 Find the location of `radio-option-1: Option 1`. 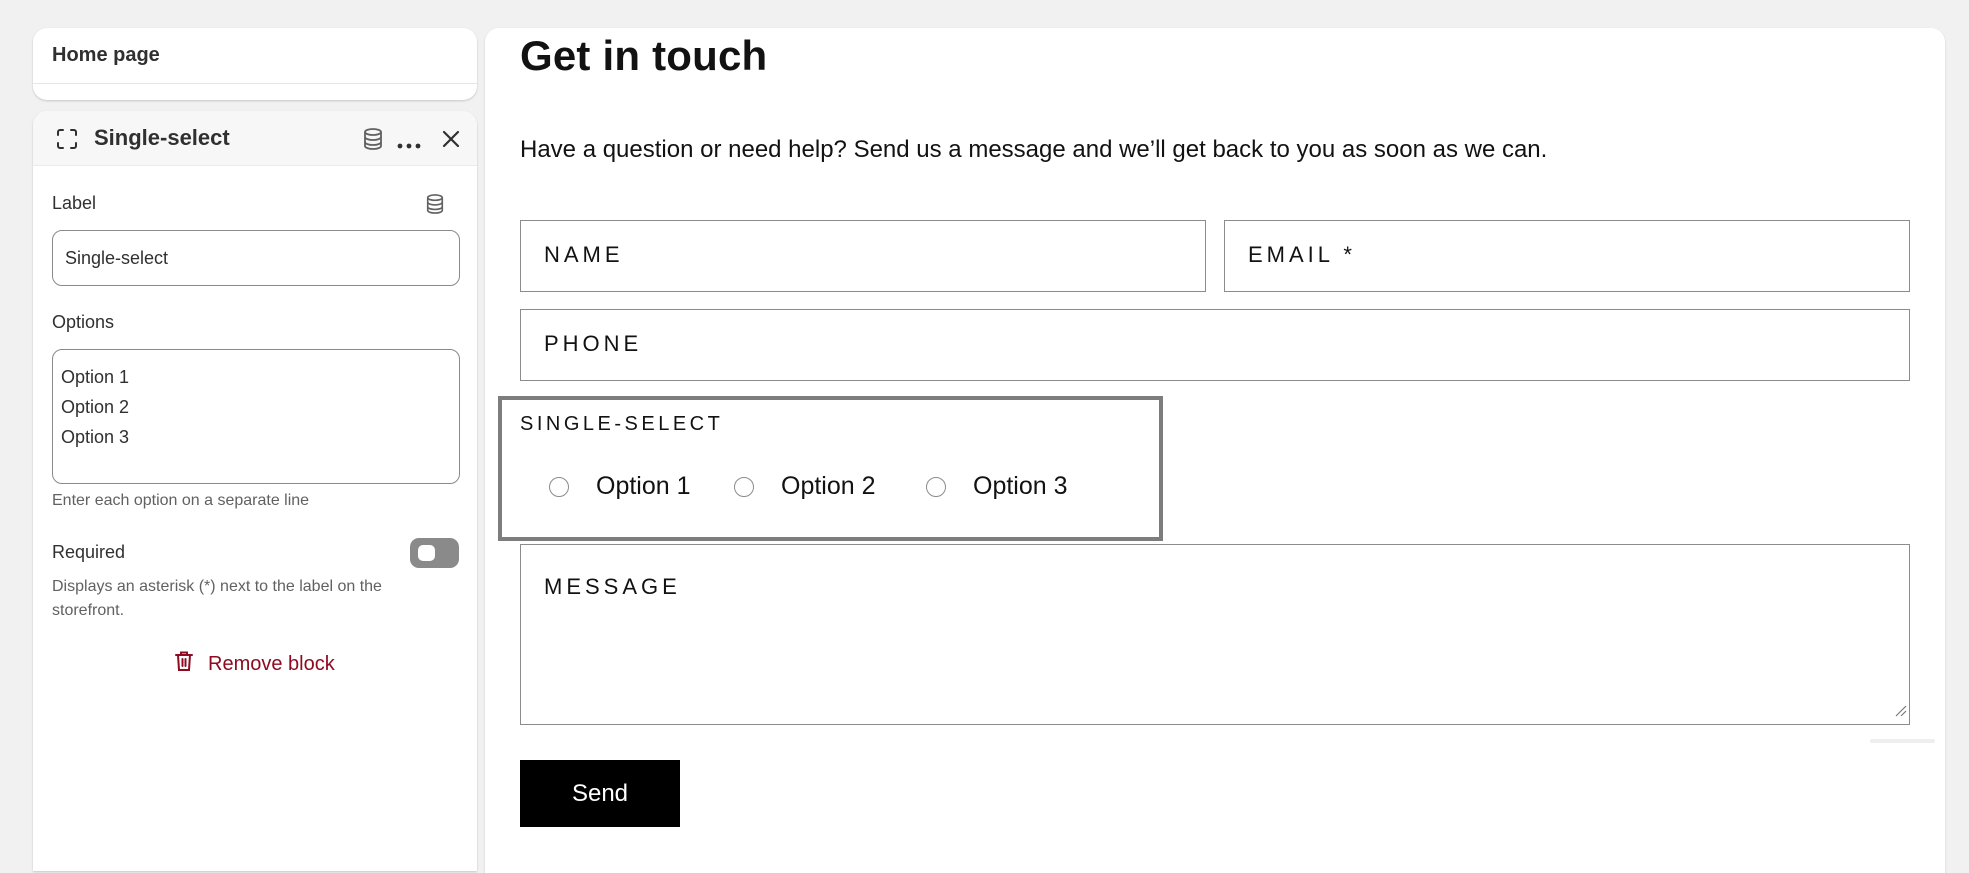

radio-option-1: Option 1 is located at coordinates (620, 486).